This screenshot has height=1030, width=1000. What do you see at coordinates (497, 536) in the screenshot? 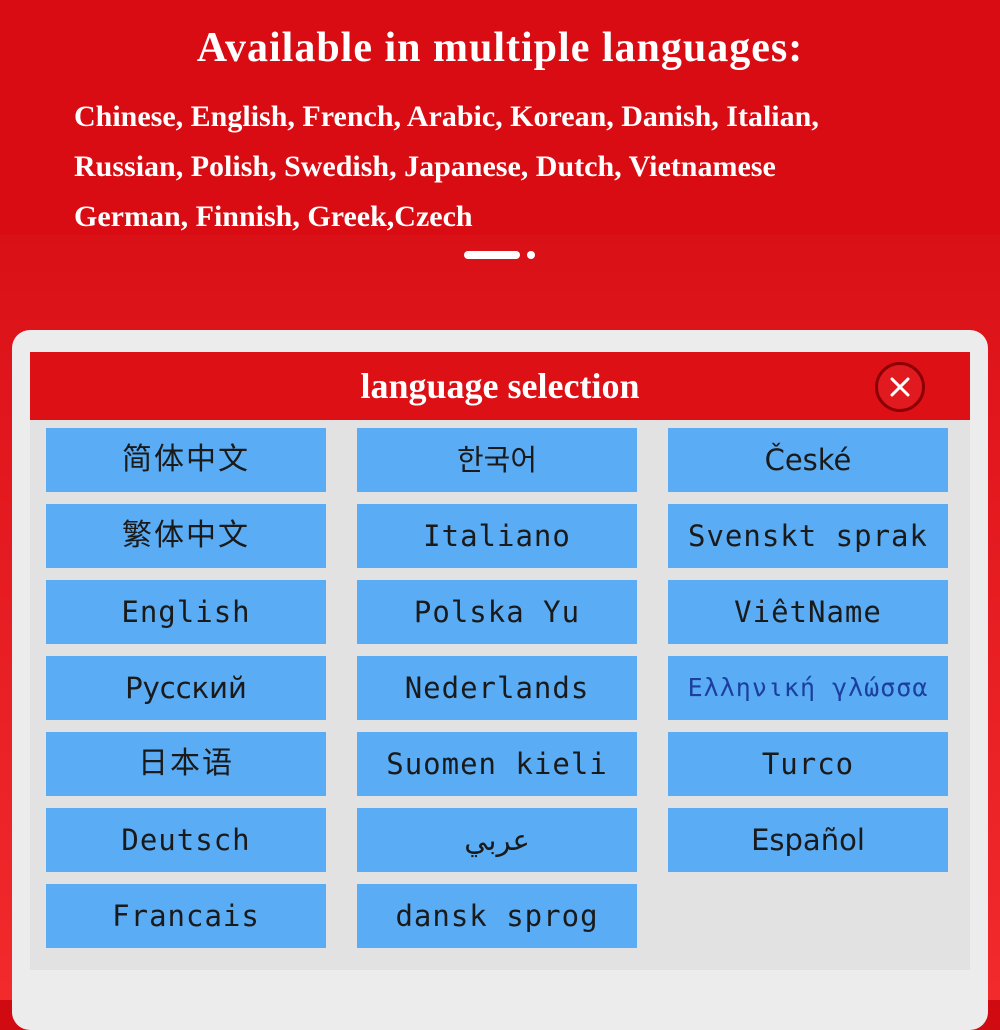
I see `language-button-italian: Italiano` at bounding box center [497, 536].